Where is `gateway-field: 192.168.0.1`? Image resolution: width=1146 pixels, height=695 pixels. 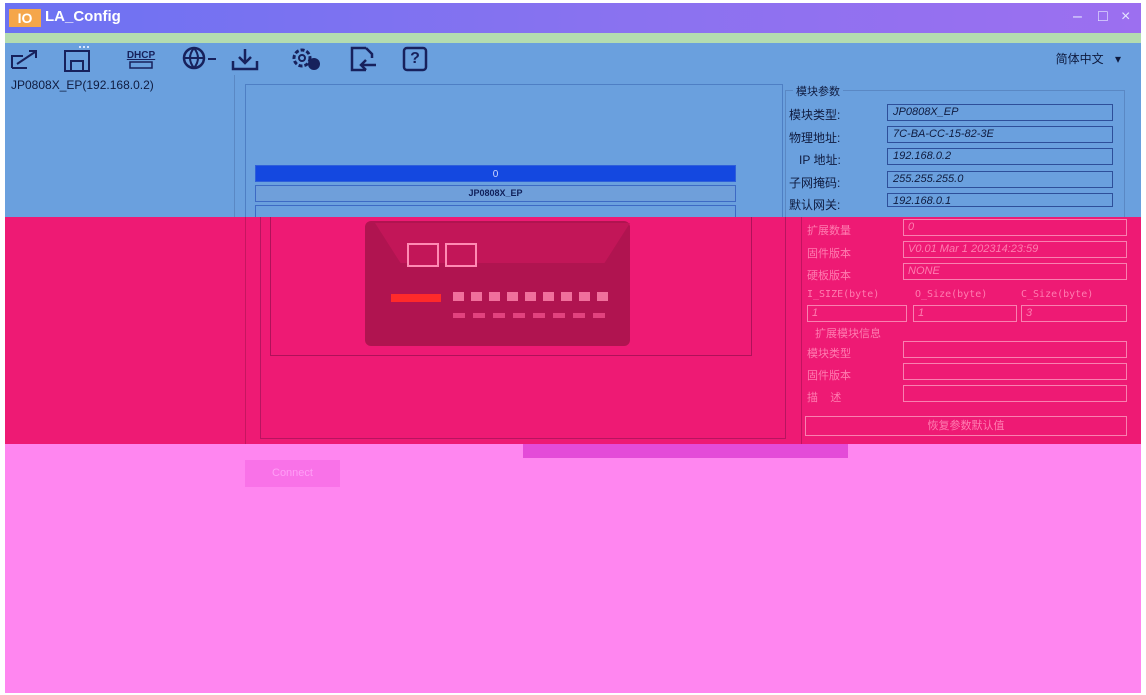
gateway-field: 192.168.0.1 is located at coordinates (1000, 200).